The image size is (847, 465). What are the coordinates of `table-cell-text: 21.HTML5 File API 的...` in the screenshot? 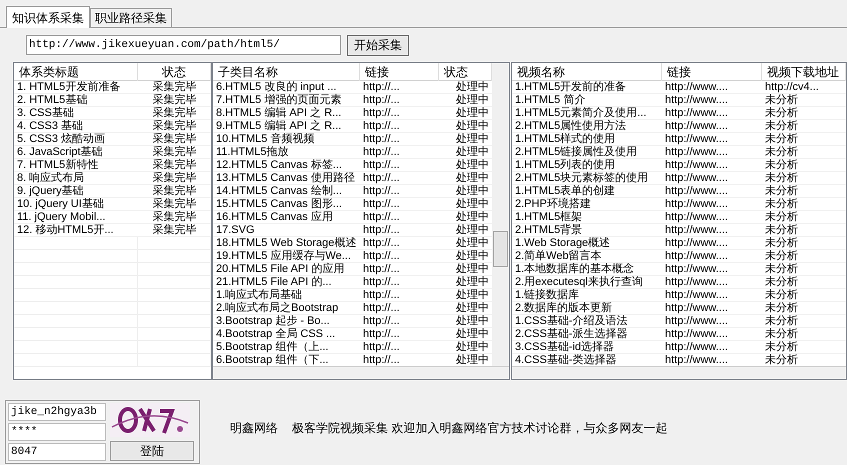 It's located at (274, 282).